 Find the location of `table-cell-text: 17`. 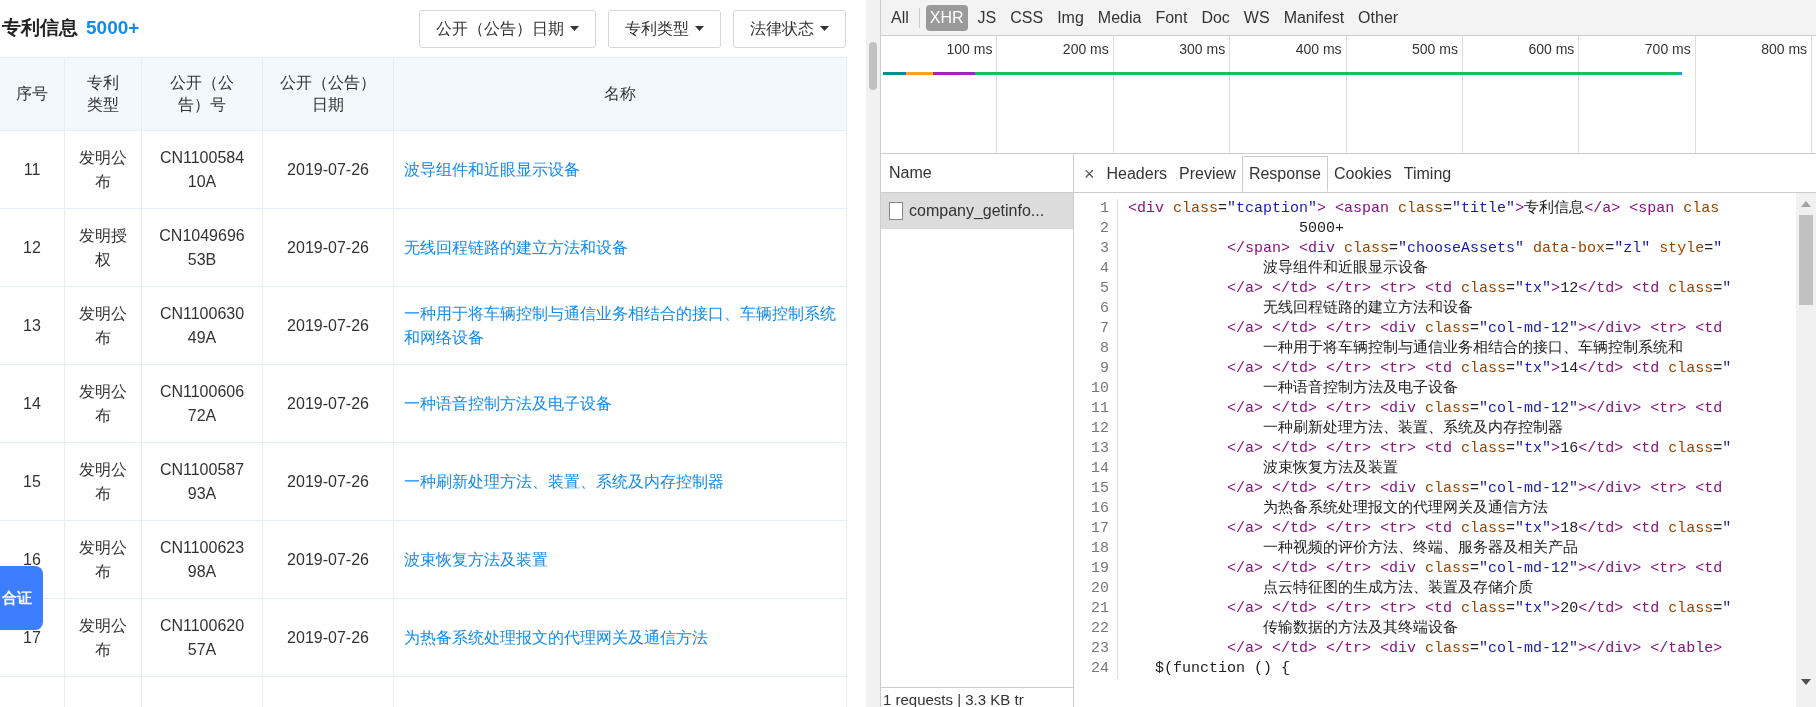

table-cell-text: 17 is located at coordinates (32, 637).